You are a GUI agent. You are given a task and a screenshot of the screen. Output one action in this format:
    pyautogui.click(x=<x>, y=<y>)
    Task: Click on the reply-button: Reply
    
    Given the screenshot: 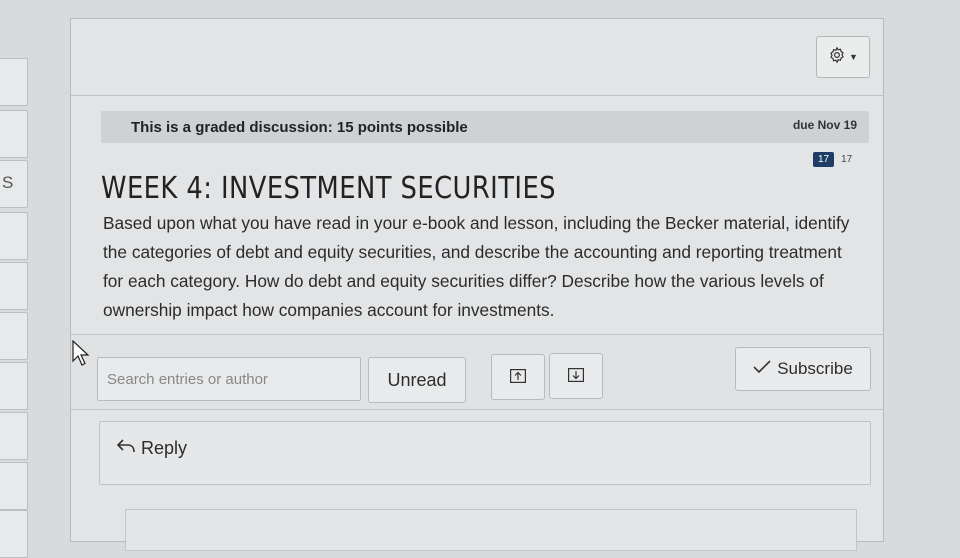 What is the action you would take?
    pyautogui.click(x=151, y=448)
    